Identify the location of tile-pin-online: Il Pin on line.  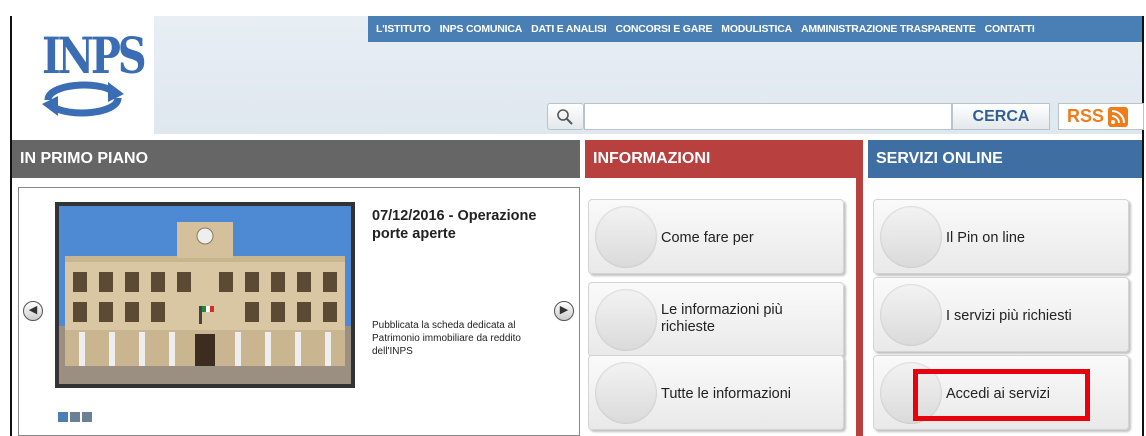
(1001, 236).